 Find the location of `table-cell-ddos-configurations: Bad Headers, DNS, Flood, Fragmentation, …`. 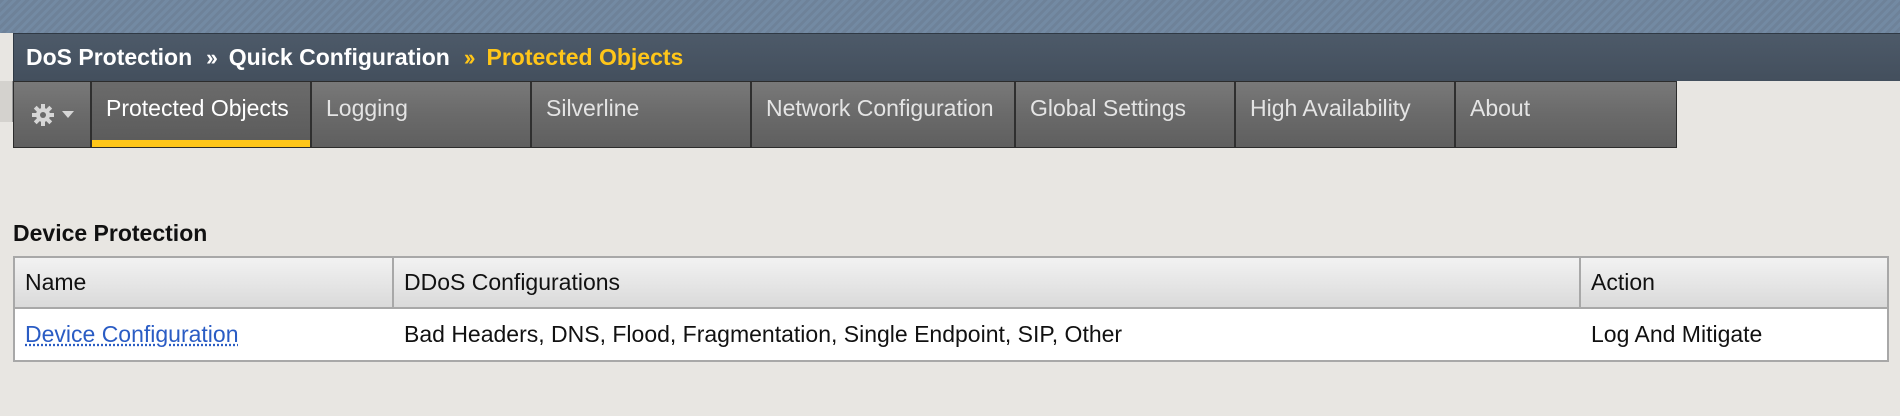

table-cell-ddos-configurations: Bad Headers, DNS, Flood, Fragmentation, … is located at coordinates (763, 334).